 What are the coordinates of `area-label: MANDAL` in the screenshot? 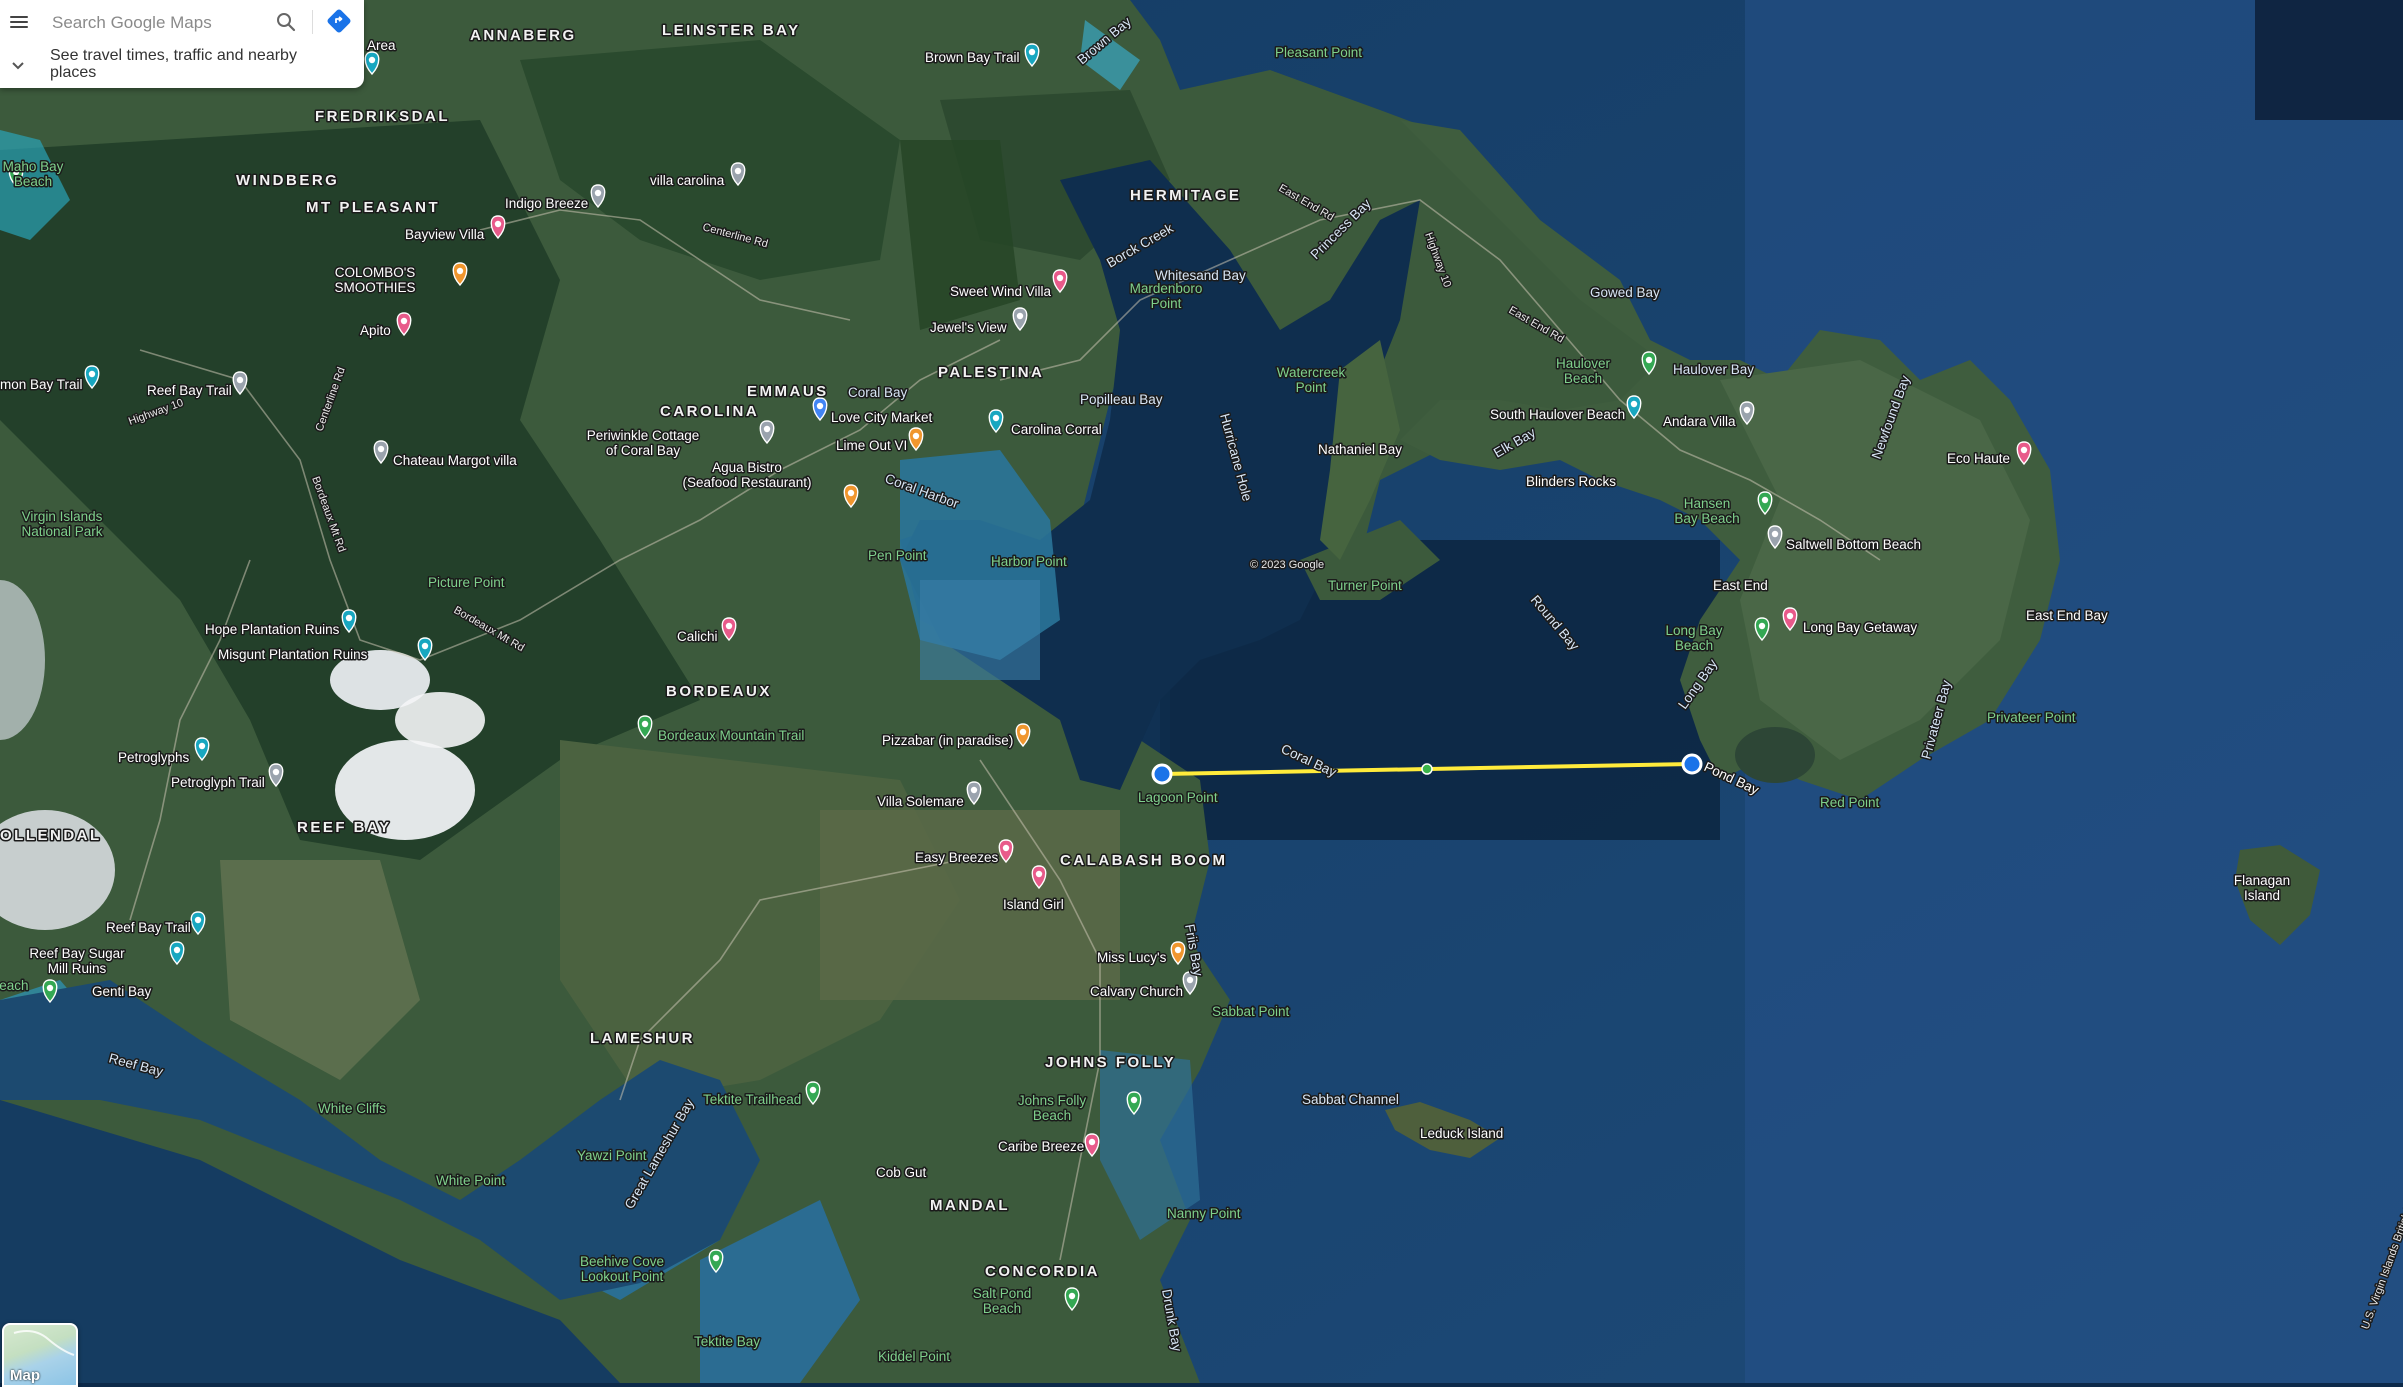 It's located at (970, 1205).